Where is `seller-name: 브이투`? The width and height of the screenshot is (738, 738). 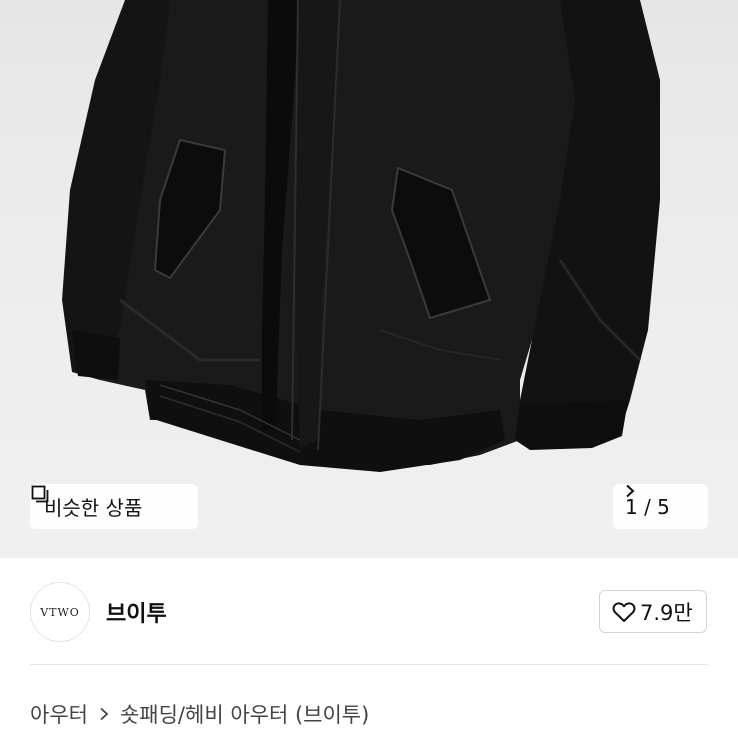 seller-name: 브이투 is located at coordinates (136, 612).